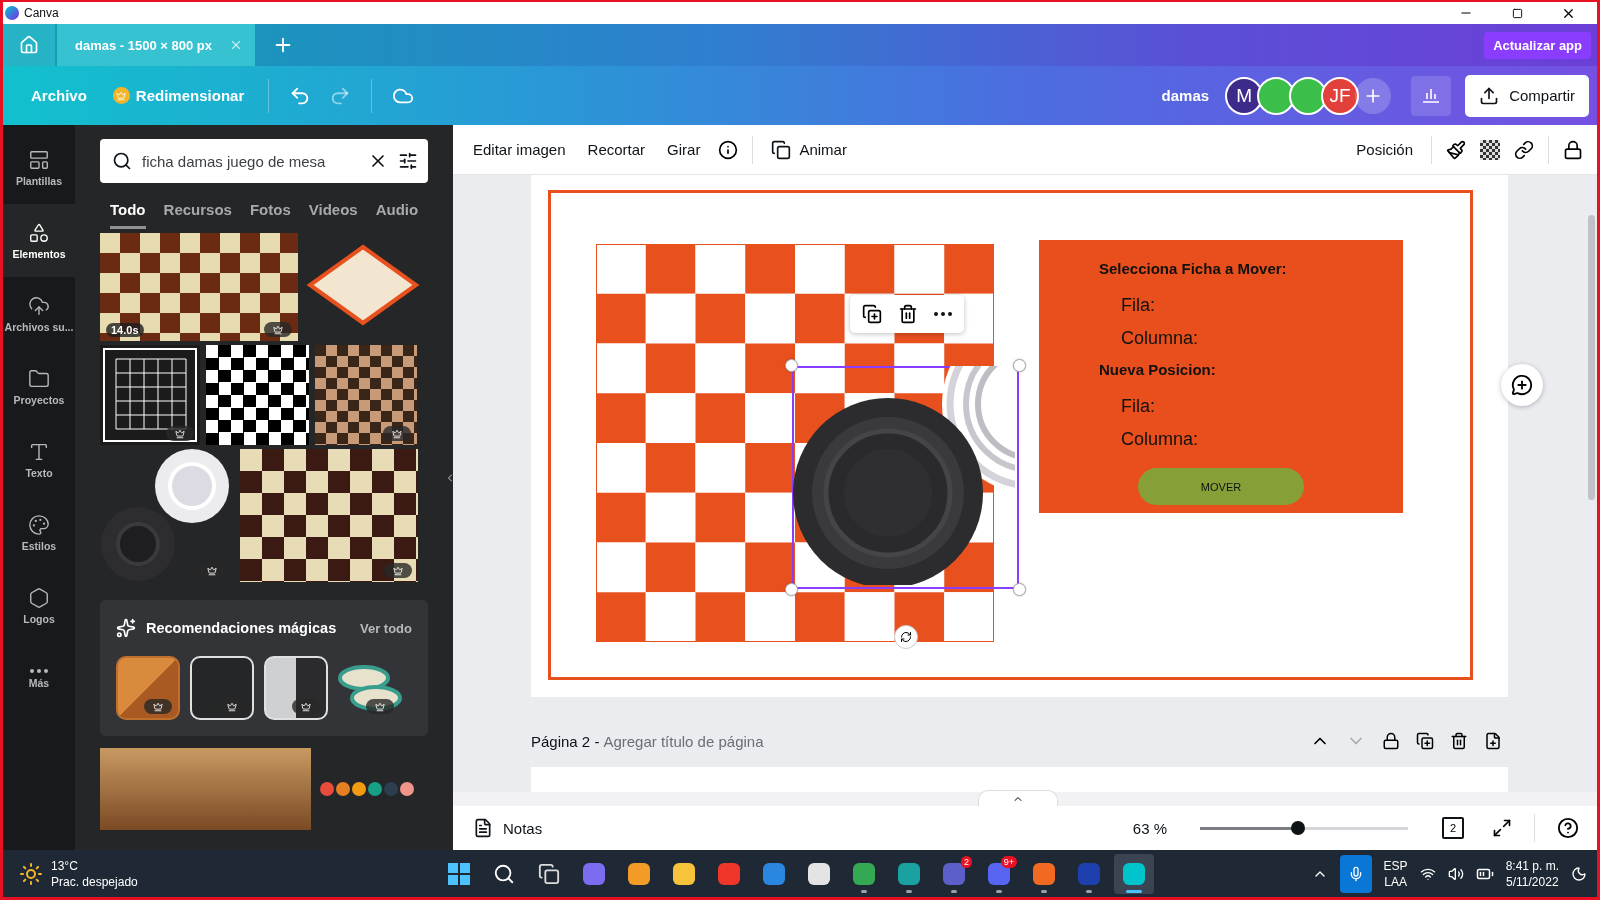 This screenshot has width=1600, height=900. Describe the element at coordinates (1138, 406) in the screenshot. I see `field-label: Fila:` at that location.